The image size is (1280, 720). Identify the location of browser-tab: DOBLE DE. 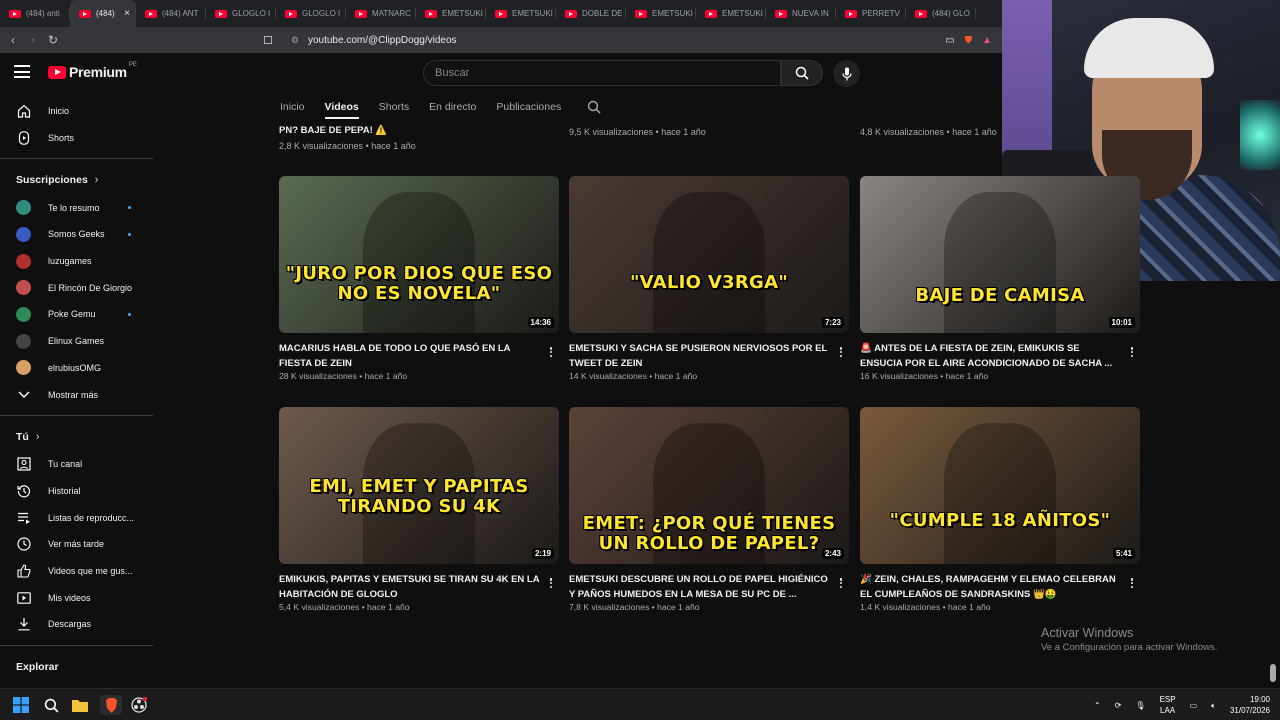
(591, 13).